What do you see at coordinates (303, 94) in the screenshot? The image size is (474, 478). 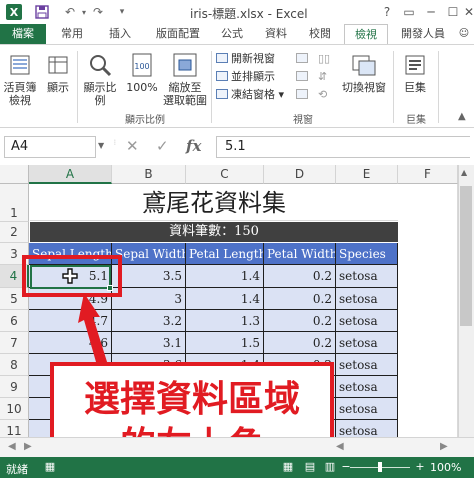 I see `unhide-button` at bounding box center [303, 94].